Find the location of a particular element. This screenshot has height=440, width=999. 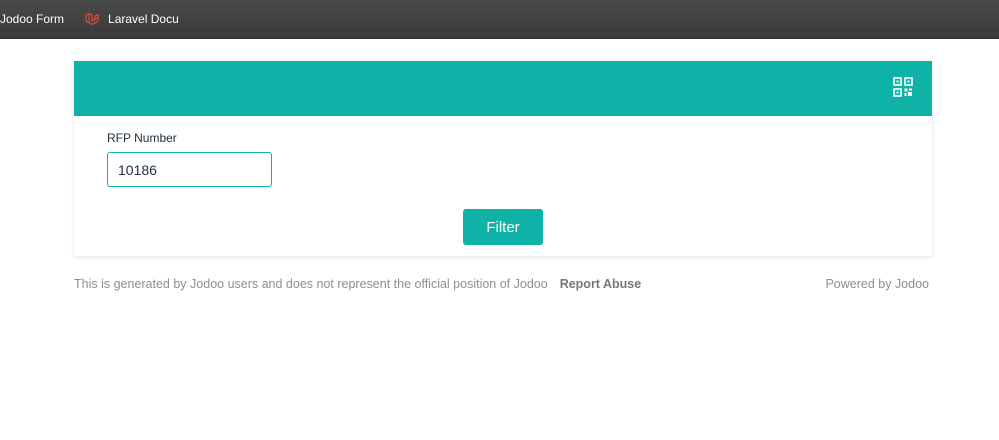

bookmark-jodoo-form: Jodoo Form is located at coordinates (35, 19).